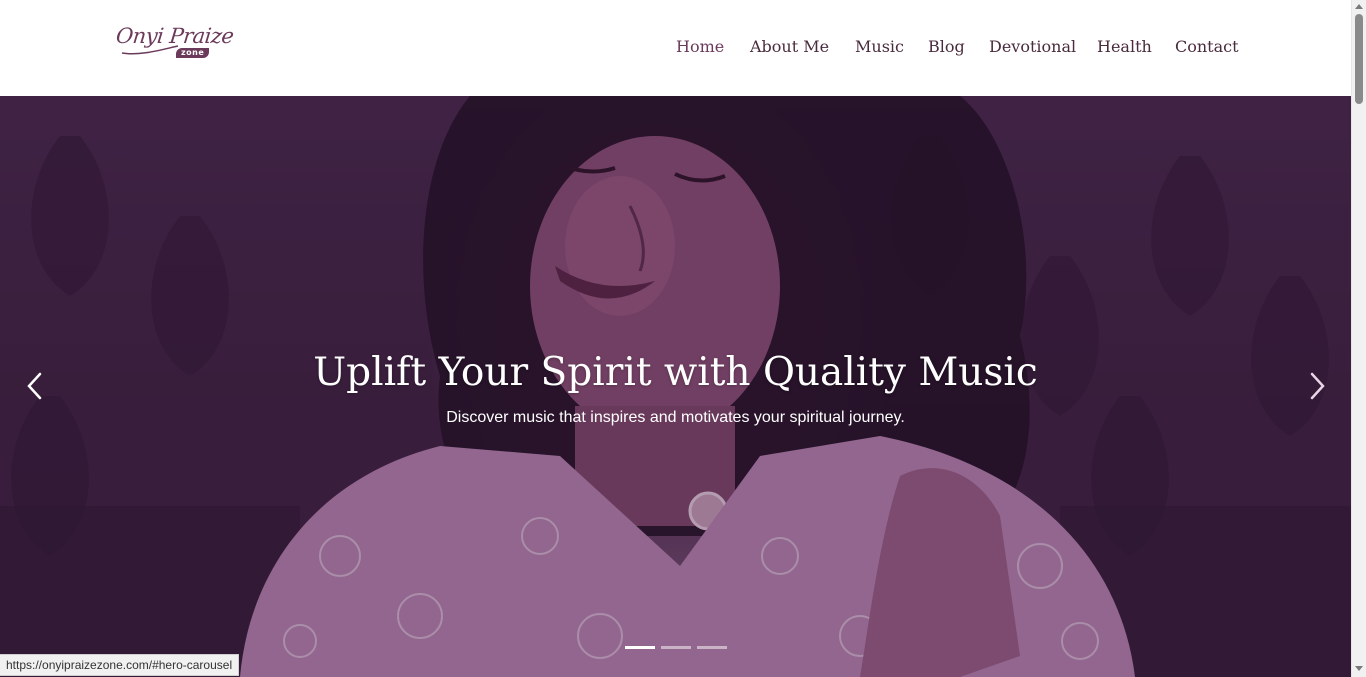 This screenshot has height=677, width=1366. Describe the element at coordinates (1124, 47) in the screenshot. I see `nav-item-health: Health` at that location.